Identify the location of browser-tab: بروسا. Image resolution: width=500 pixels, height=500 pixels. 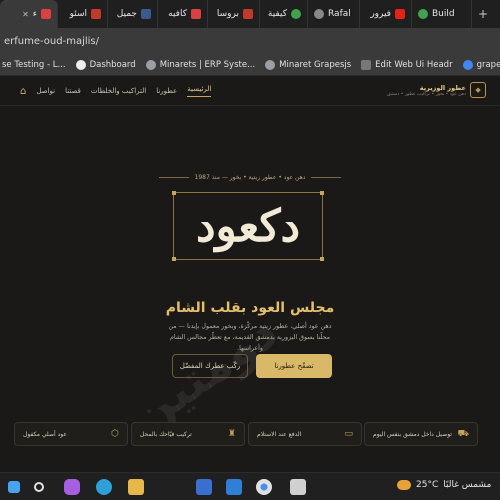
(234, 14).